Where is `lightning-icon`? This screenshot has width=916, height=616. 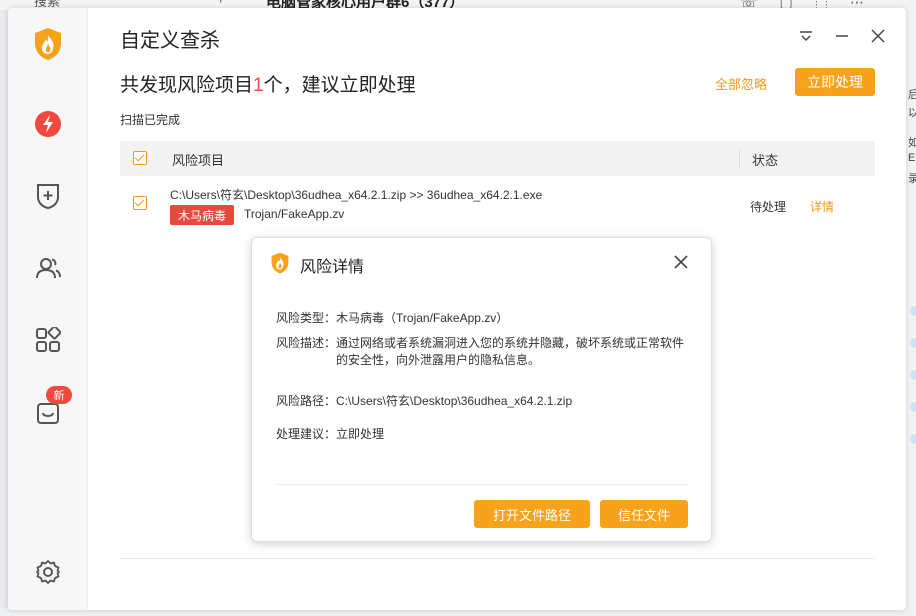
lightning-icon is located at coordinates (48, 124).